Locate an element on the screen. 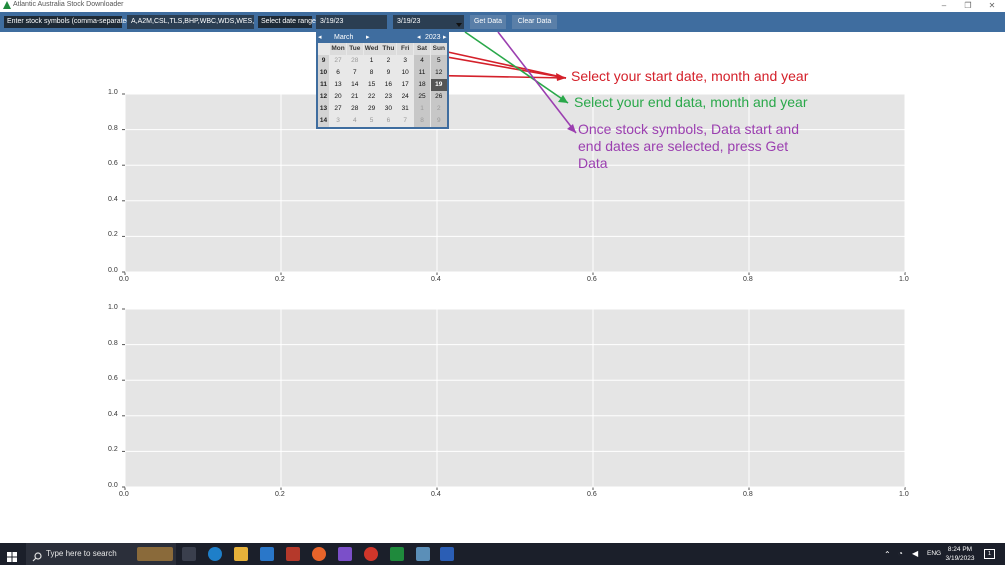 The image size is (1005, 567). calendar-day: 10 is located at coordinates (405, 73).